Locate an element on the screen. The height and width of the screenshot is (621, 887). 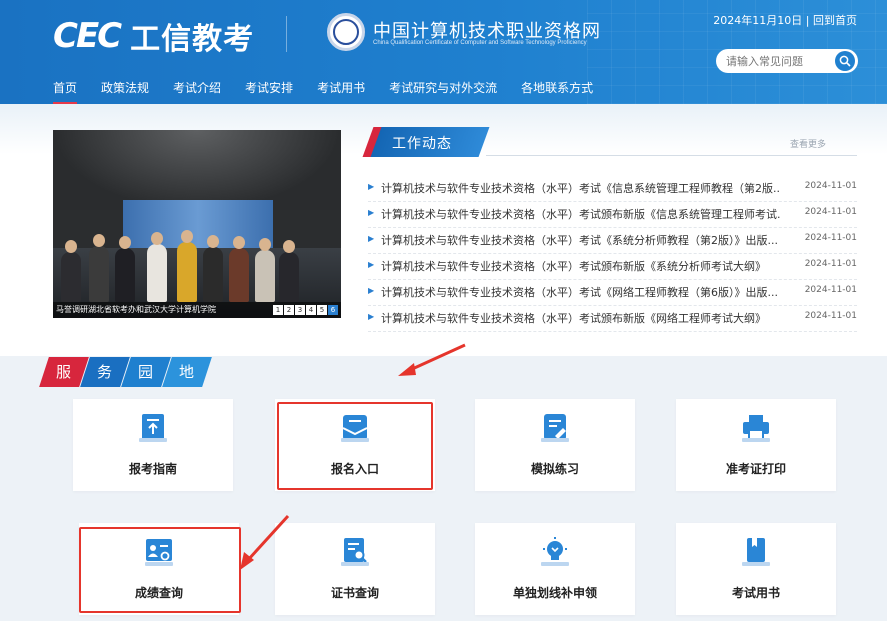
certificate-query-icon is located at coordinates (355, 552).